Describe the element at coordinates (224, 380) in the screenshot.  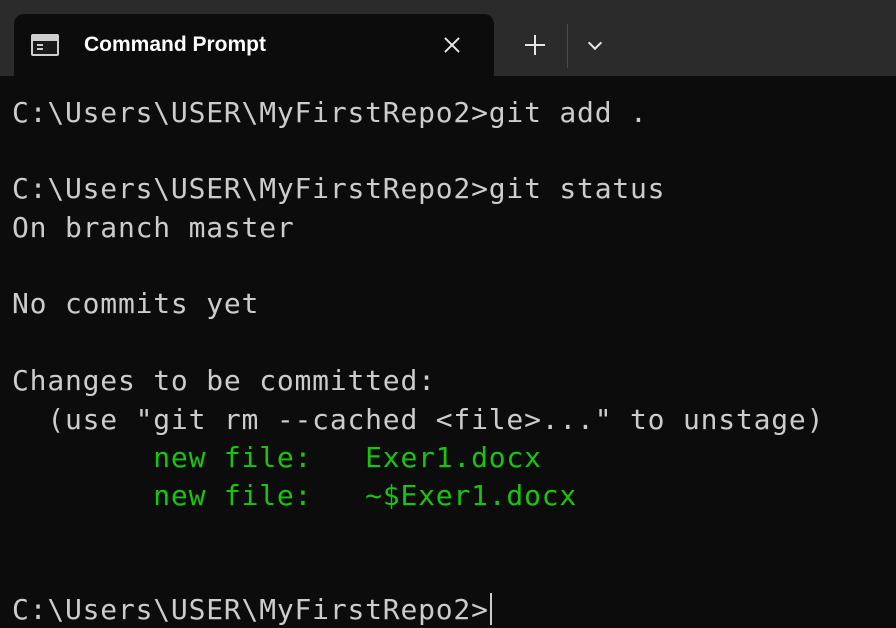
I see `console-line: Changes to be committed:` at that location.